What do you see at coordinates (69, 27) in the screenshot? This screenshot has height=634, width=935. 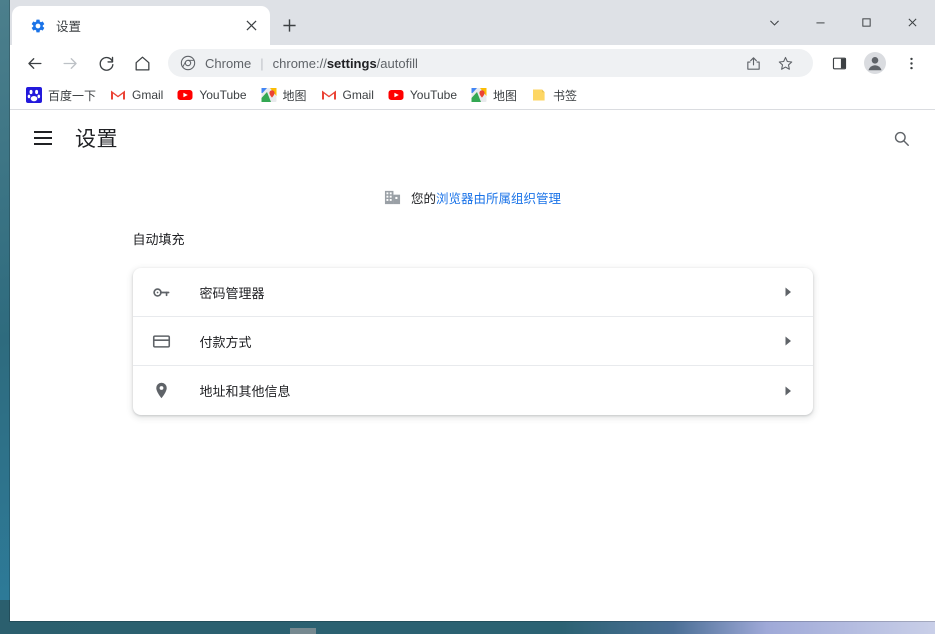 I see `tab-title: 设置` at bounding box center [69, 27].